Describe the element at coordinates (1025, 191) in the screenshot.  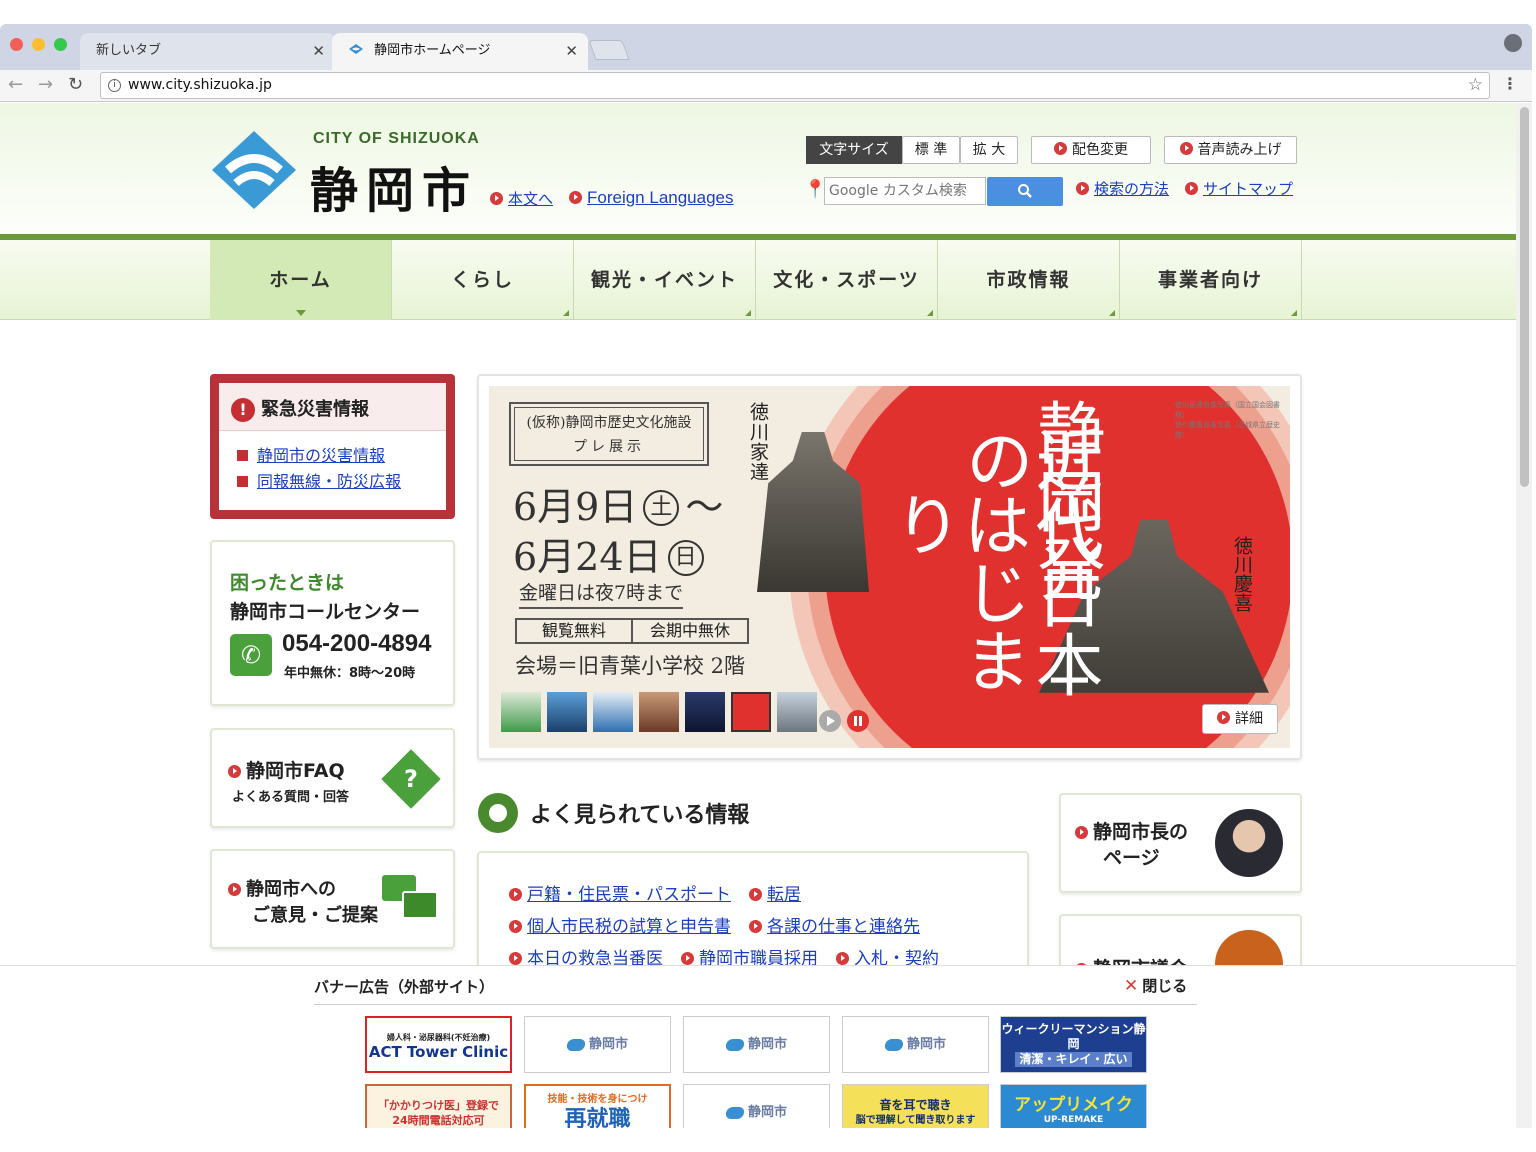
I see `search-button` at that location.